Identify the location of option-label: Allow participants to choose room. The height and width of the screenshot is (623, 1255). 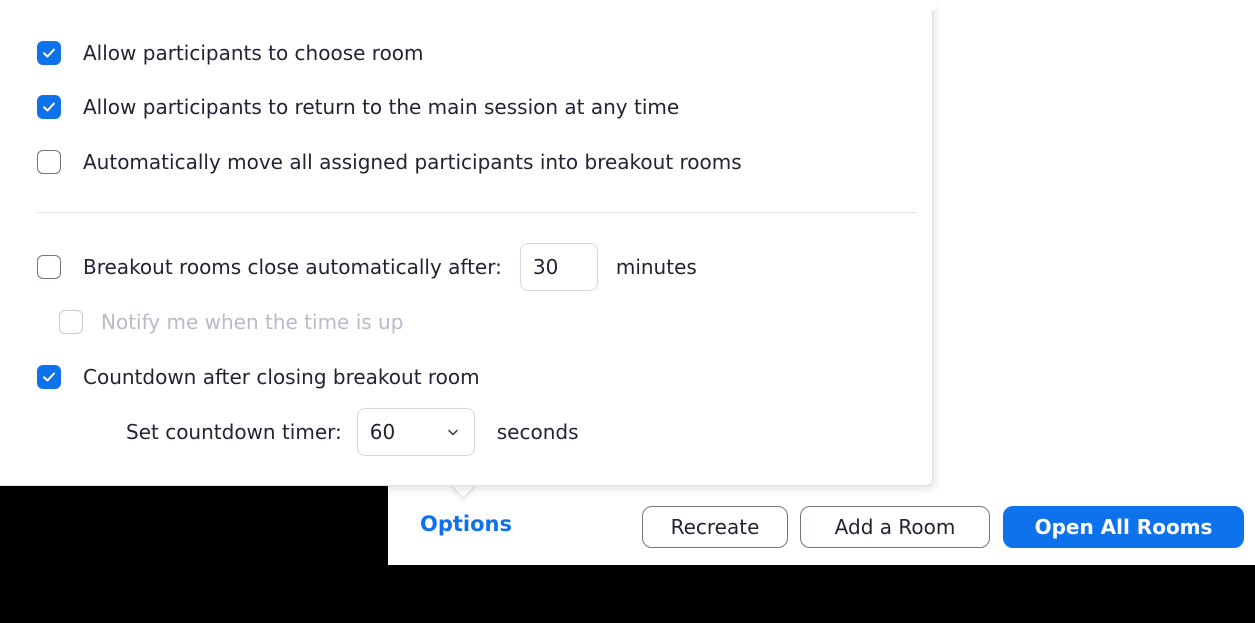
(253, 53).